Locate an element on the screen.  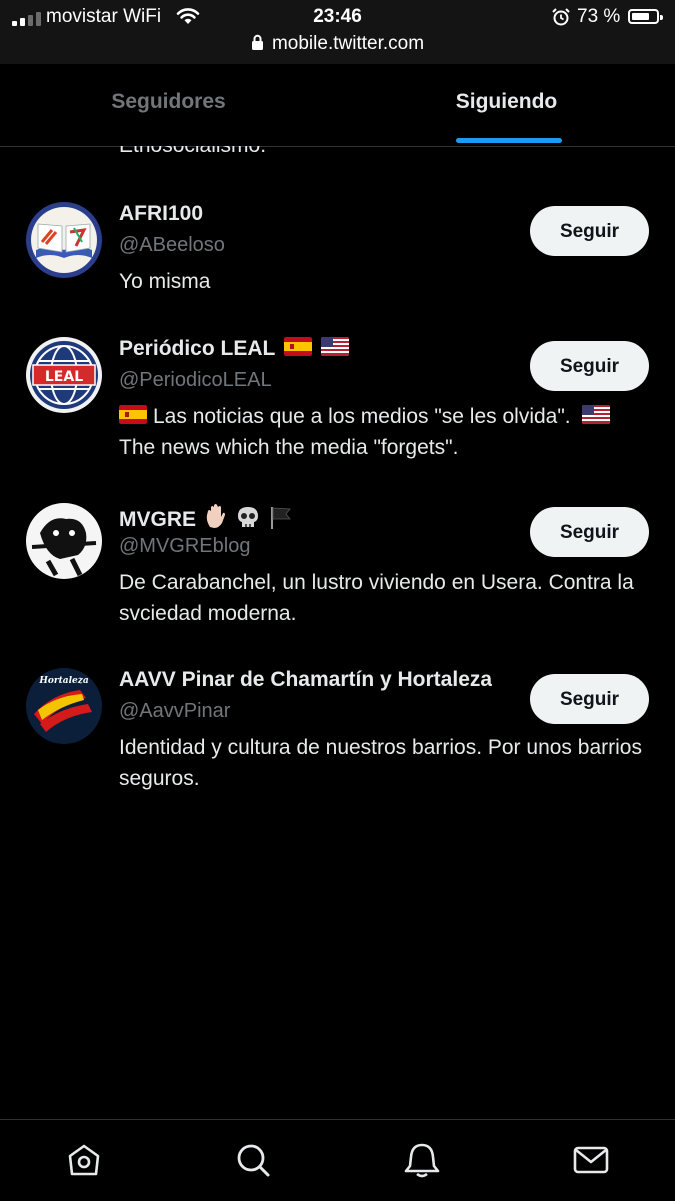
account-name: Periódico LEAL is located at coordinates (197, 348).